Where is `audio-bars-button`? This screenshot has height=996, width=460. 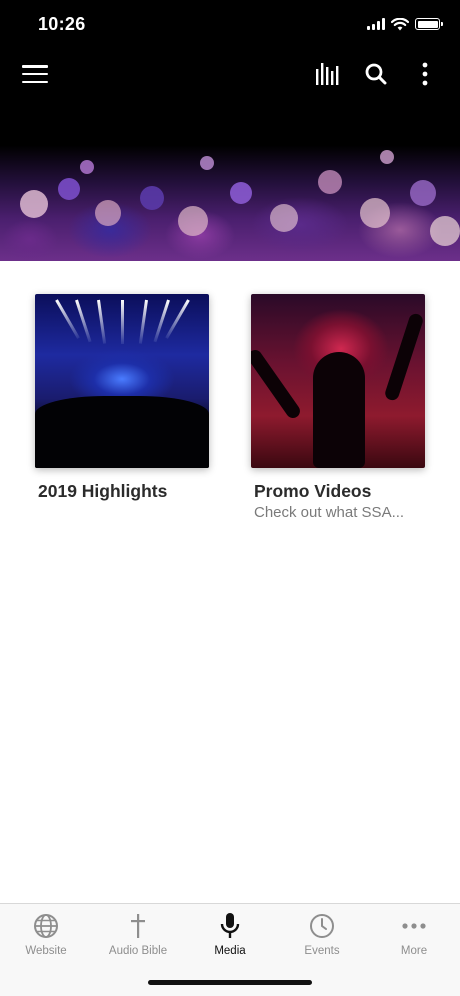 audio-bars-button is located at coordinates (328, 74).